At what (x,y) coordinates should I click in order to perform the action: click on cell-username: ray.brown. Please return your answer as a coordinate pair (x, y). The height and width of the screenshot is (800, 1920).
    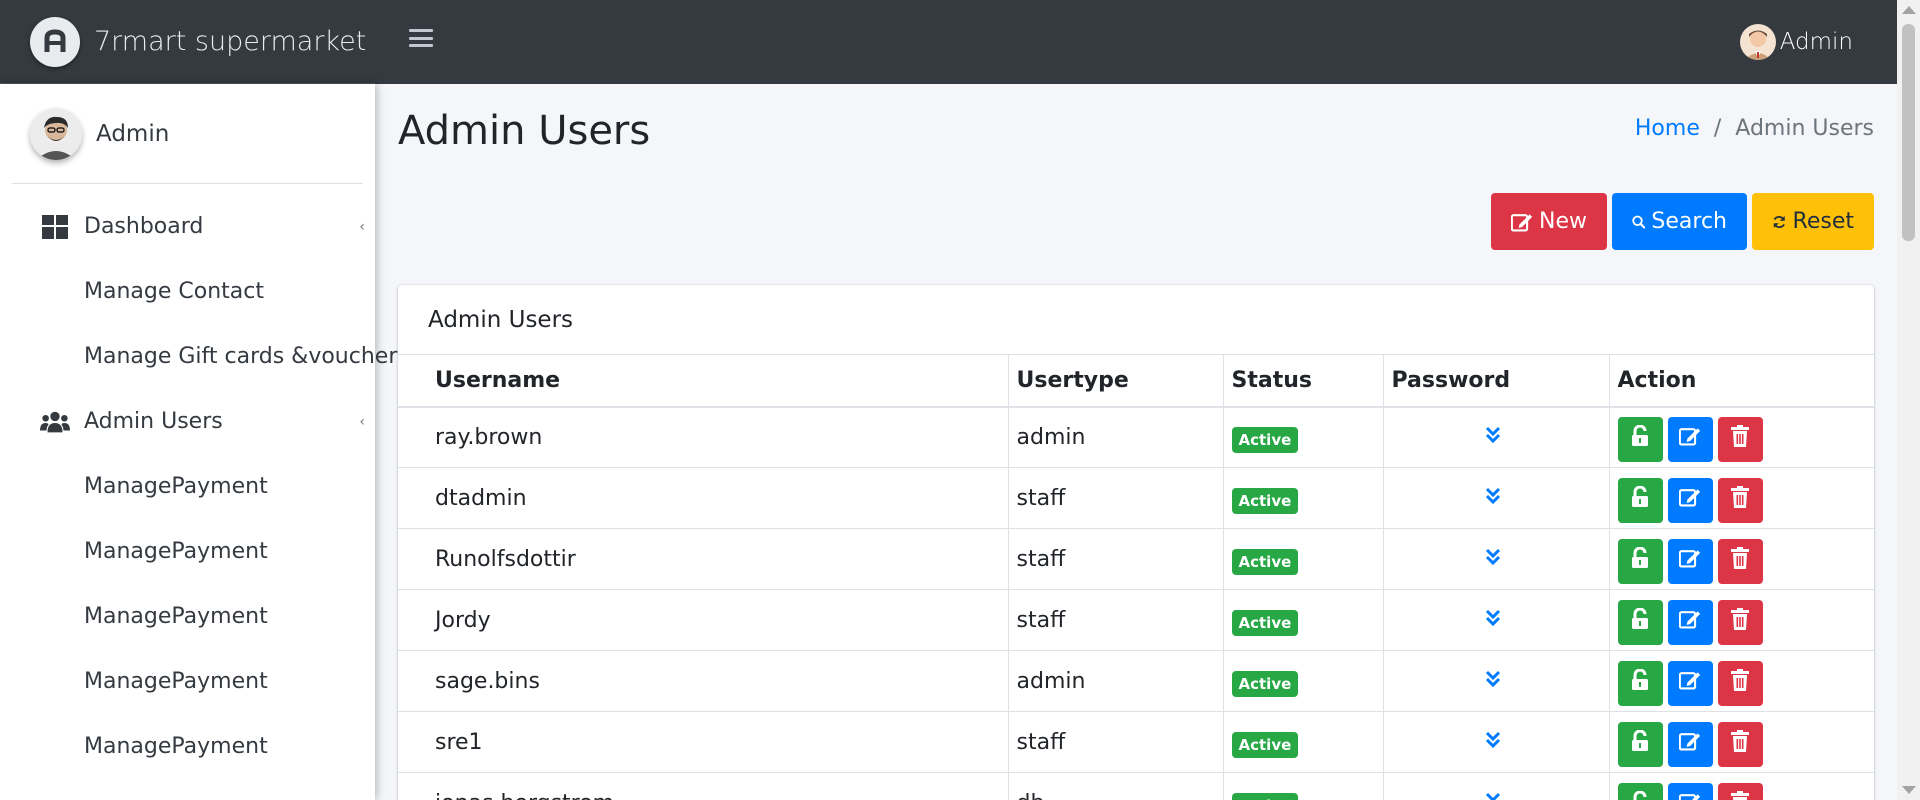
    Looking at the image, I should click on (703, 437).